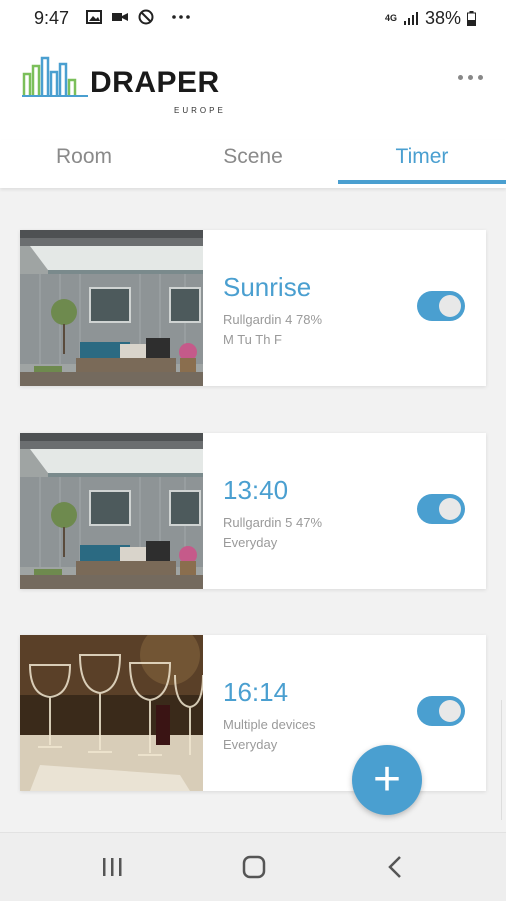 The height and width of the screenshot is (901, 506). I want to click on home-icon, so click(254, 867).